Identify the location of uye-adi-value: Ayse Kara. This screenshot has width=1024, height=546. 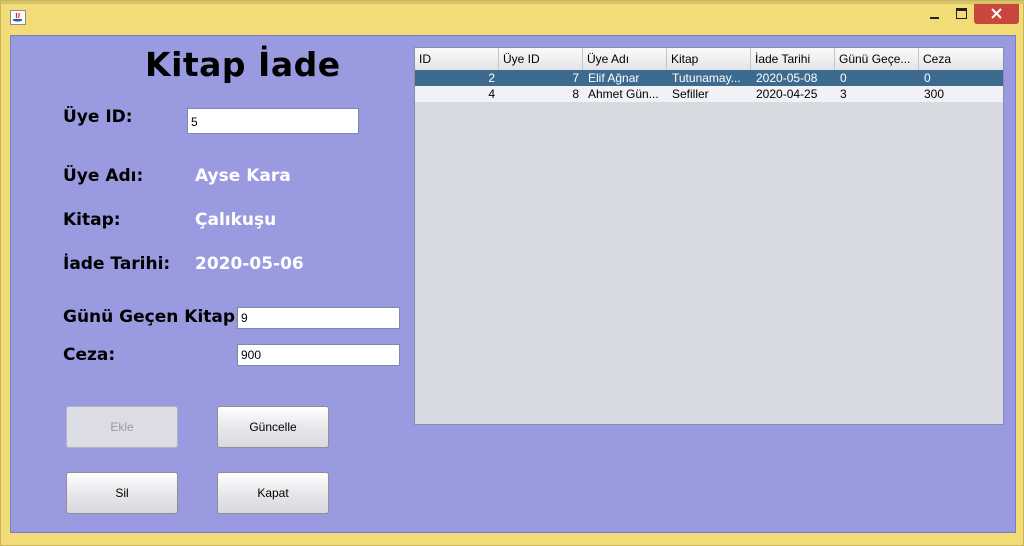
(243, 176).